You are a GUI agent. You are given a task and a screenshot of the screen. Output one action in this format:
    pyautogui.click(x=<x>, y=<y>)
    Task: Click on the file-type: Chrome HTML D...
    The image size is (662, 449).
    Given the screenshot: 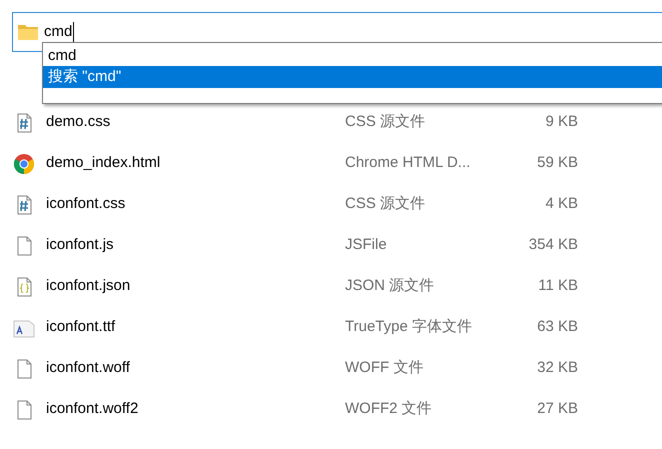 What is the action you would take?
    pyautogui.click(x=408, y=163)
    